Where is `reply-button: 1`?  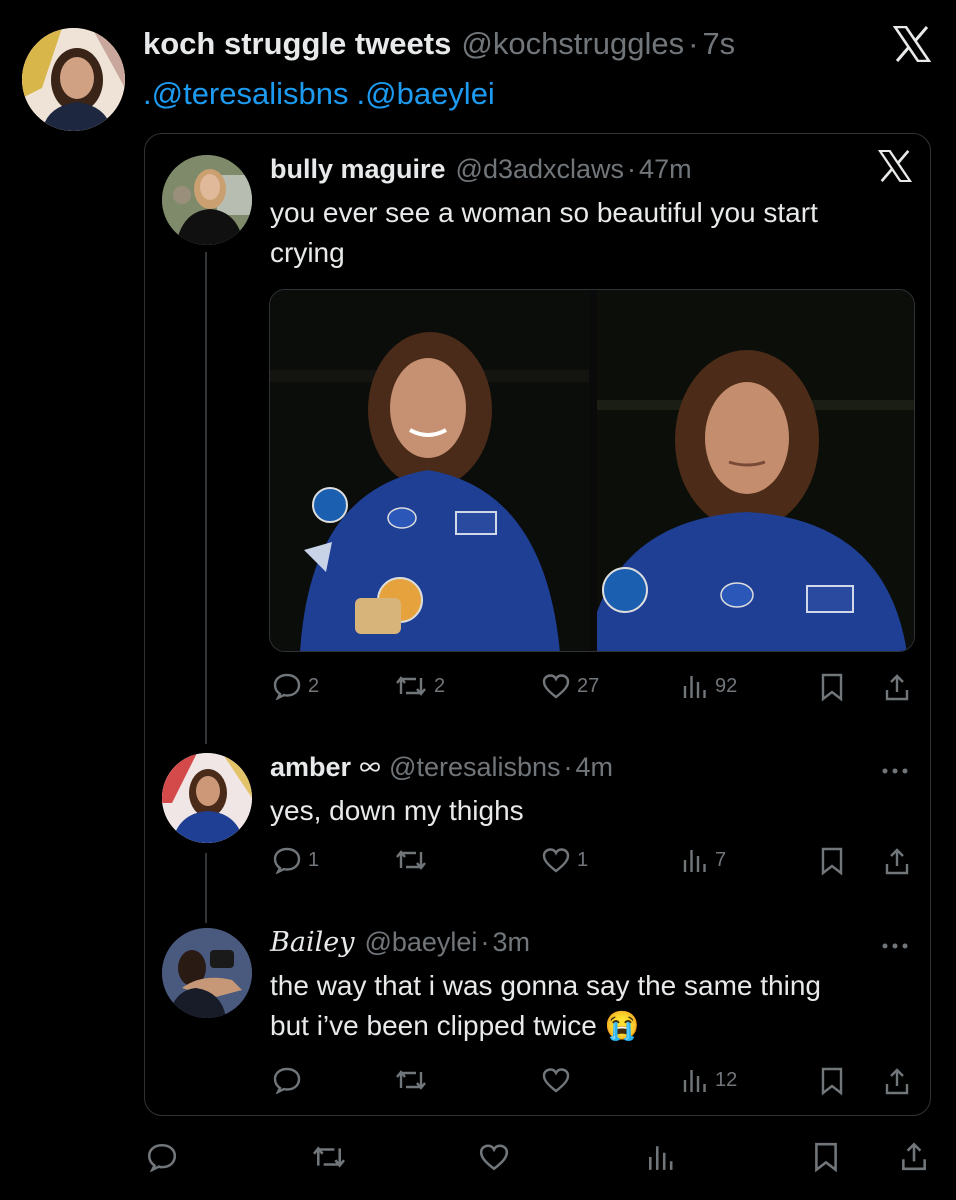 reply-button: 1 is located at coordinates (295, 860).